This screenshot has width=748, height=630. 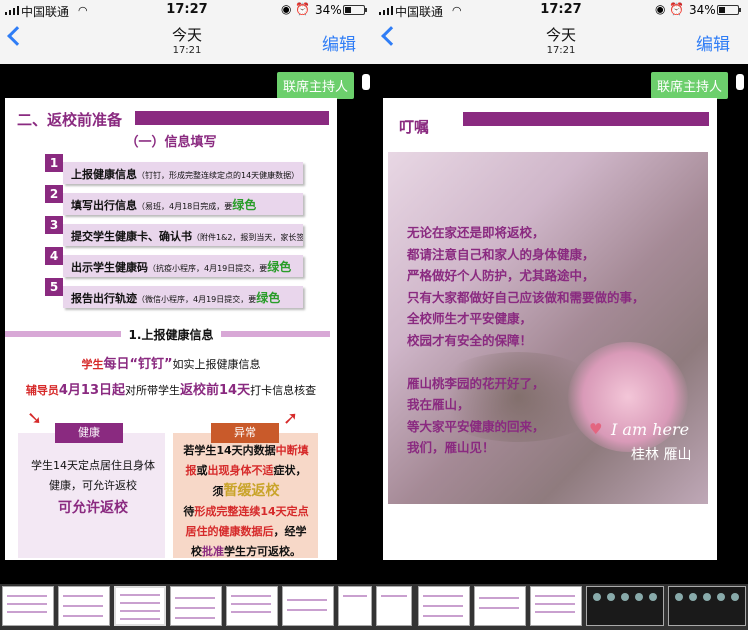 I want to click on subsection-title: （一）信息填写, so click(x=171, y=142).